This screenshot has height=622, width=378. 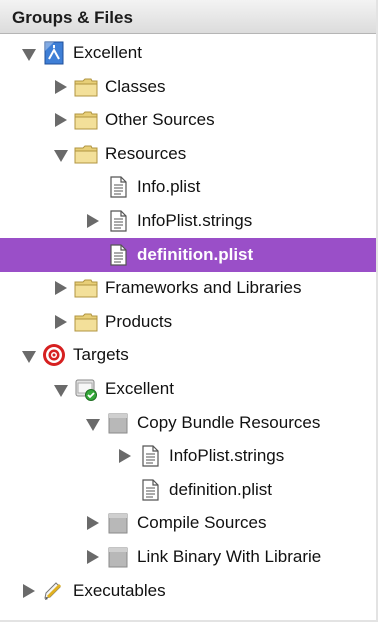 I want to click on tree-row: Link Binary With Librarie, so click(x=188, y=557).